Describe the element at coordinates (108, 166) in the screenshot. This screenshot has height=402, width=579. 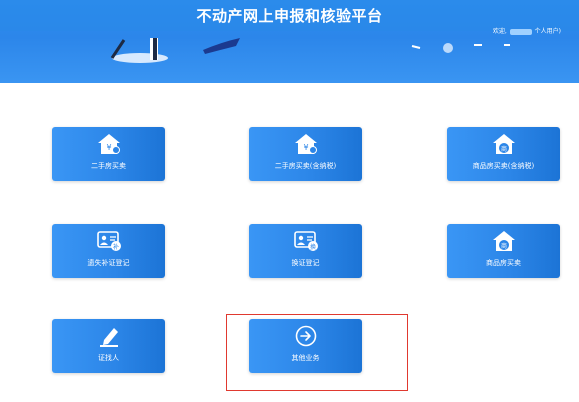
I see `tile-label: 二手房买卖` at that location.